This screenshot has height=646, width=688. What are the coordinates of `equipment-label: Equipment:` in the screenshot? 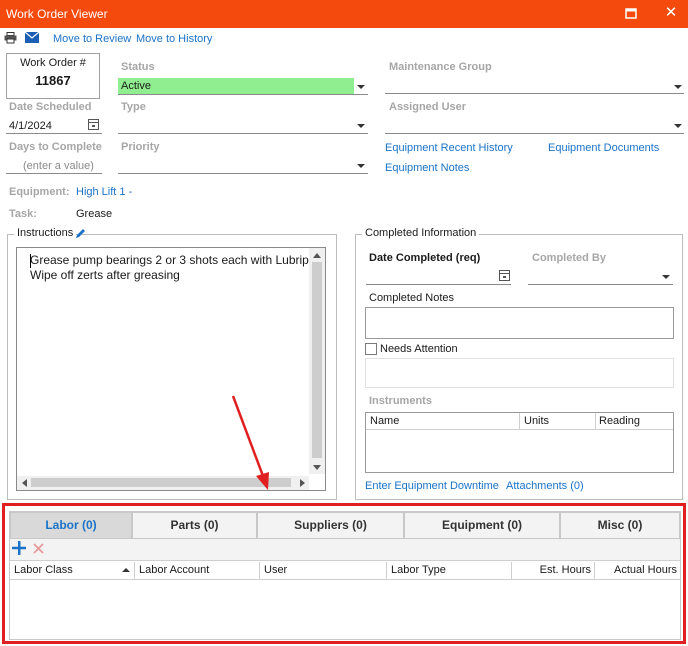 It's located at (39, 192).